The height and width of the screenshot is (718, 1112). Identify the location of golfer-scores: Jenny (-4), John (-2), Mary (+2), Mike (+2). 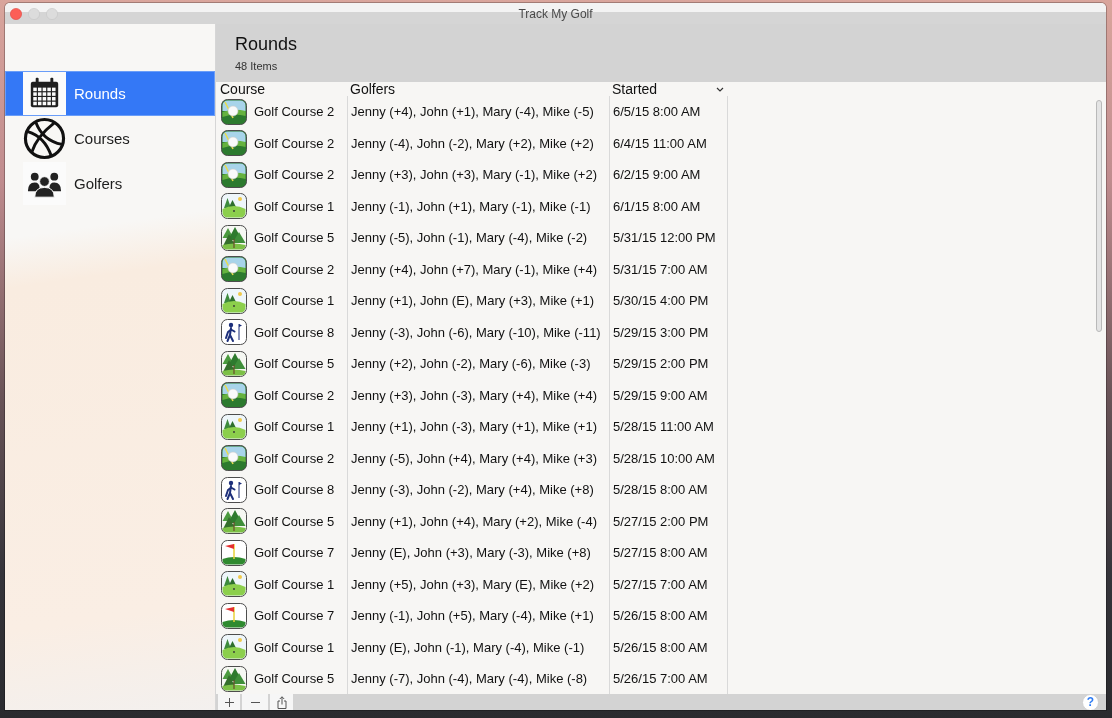
(479, 143).